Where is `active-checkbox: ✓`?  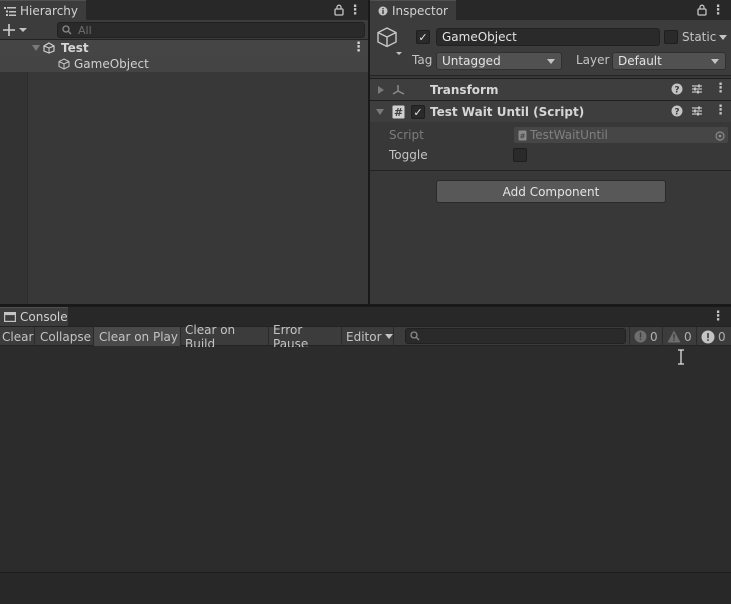
active-checkbox: ✓ is located at coordinates (423, 37).